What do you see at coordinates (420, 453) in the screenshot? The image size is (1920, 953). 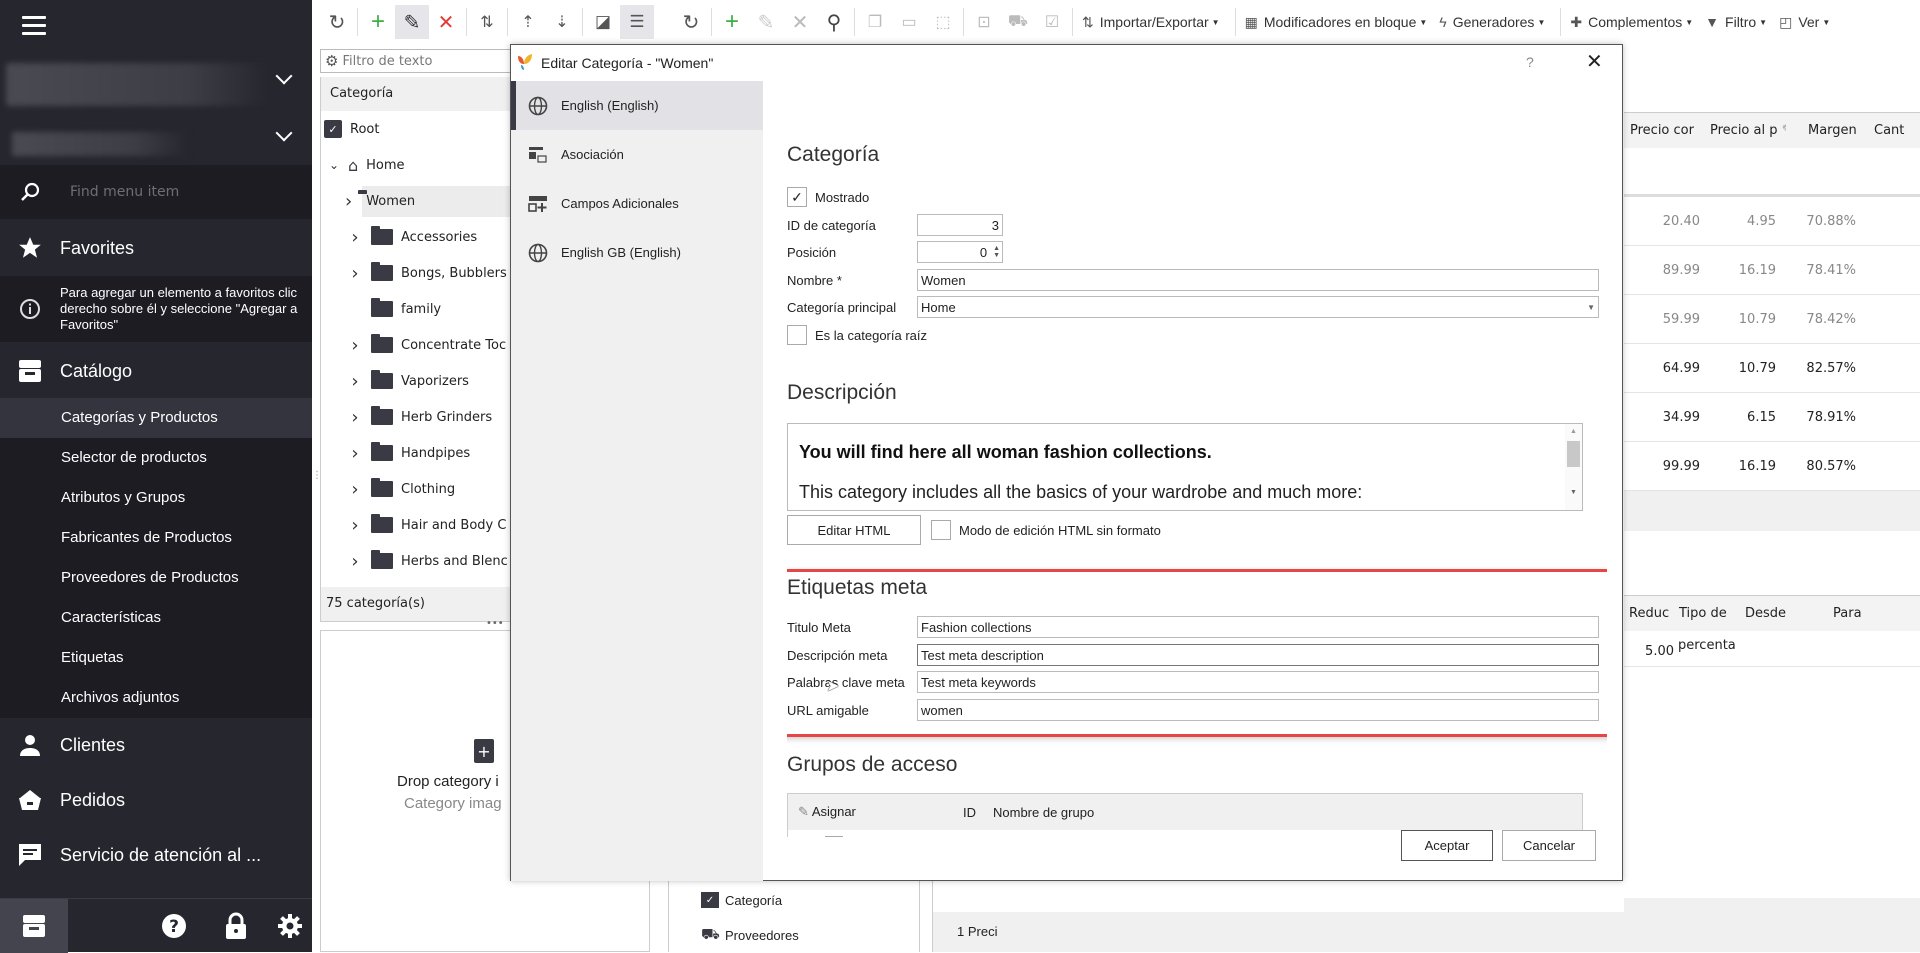 I see `tree-node: › Handpipes` at bounding box center [420, 453].